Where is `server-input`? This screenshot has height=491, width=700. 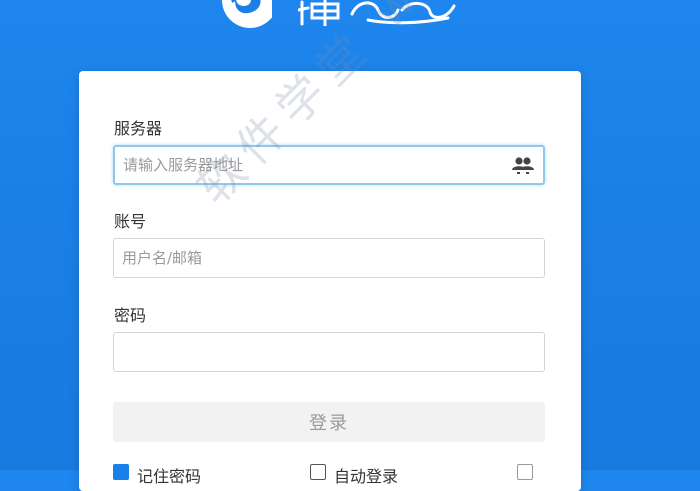
server-input is located at coordinates (309, 165).